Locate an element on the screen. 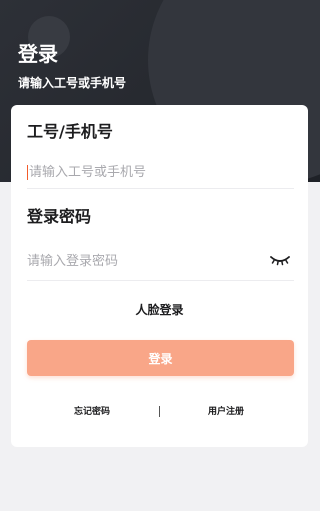 The height and width of the screenshot is (511, 320). password-underline is located at coordinates (160, 280).